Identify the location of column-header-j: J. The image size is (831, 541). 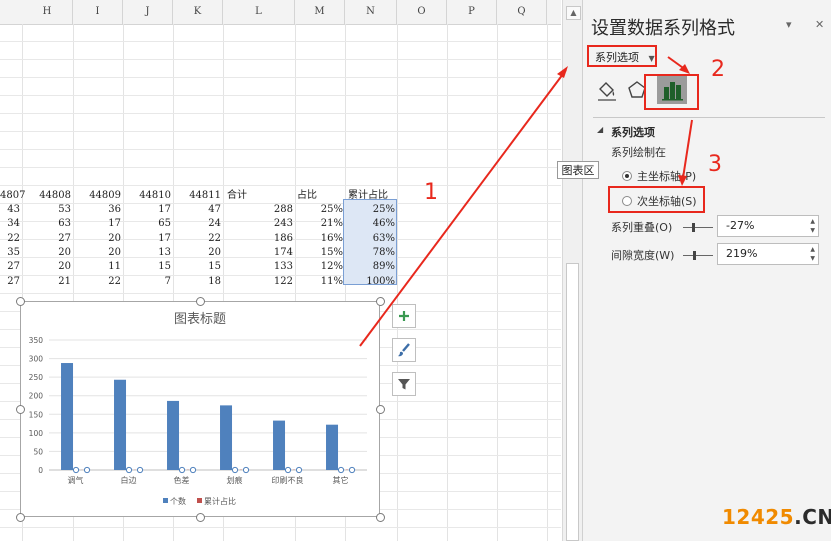
(148, 12).